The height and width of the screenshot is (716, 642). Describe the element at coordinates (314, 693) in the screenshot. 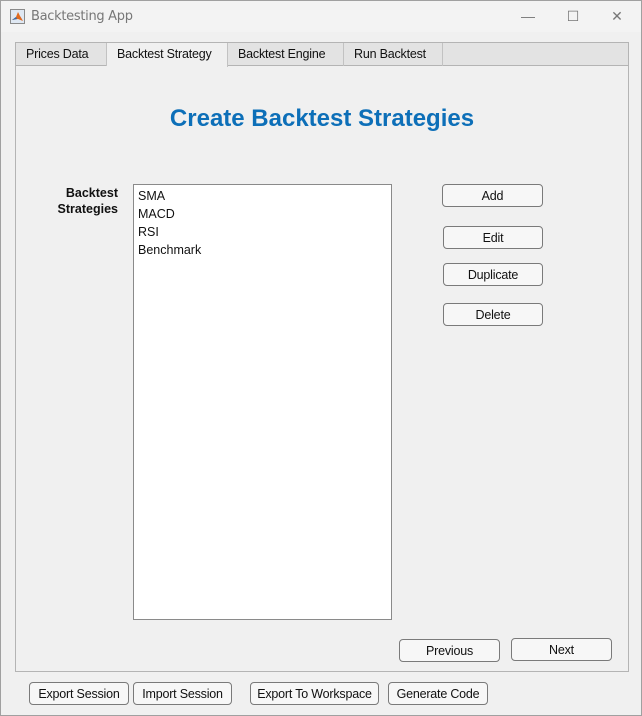

I see `export-to-workspace-button: Export To Workspace` at that location.